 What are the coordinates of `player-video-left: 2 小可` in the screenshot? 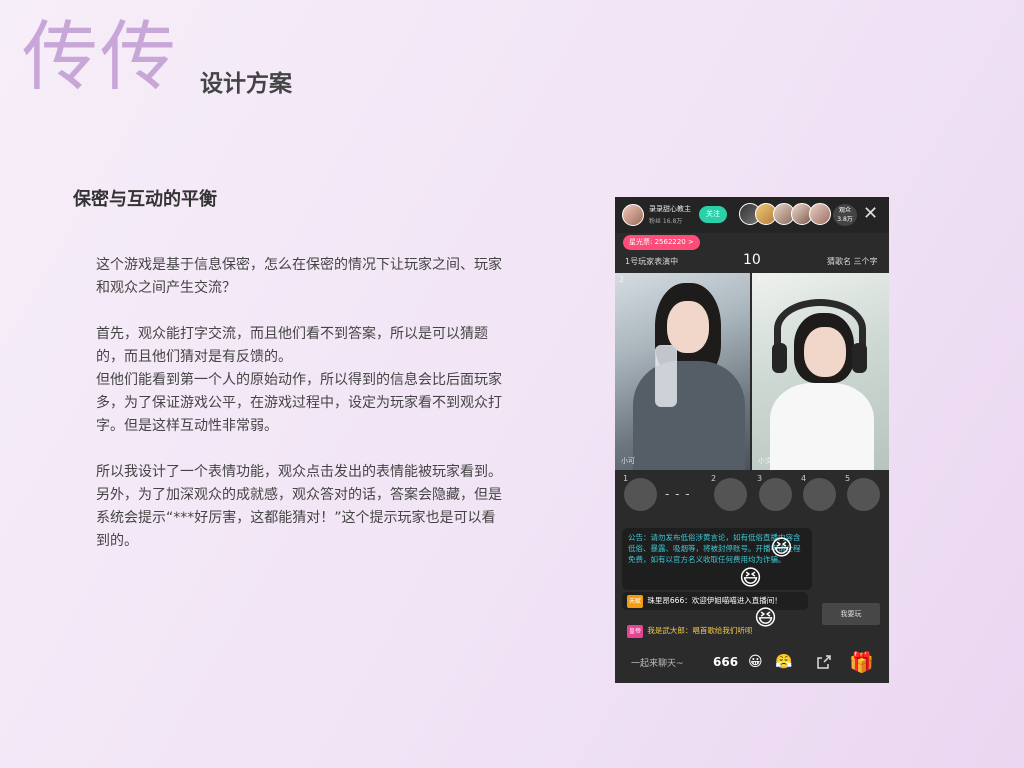 It's located at (682, 371).